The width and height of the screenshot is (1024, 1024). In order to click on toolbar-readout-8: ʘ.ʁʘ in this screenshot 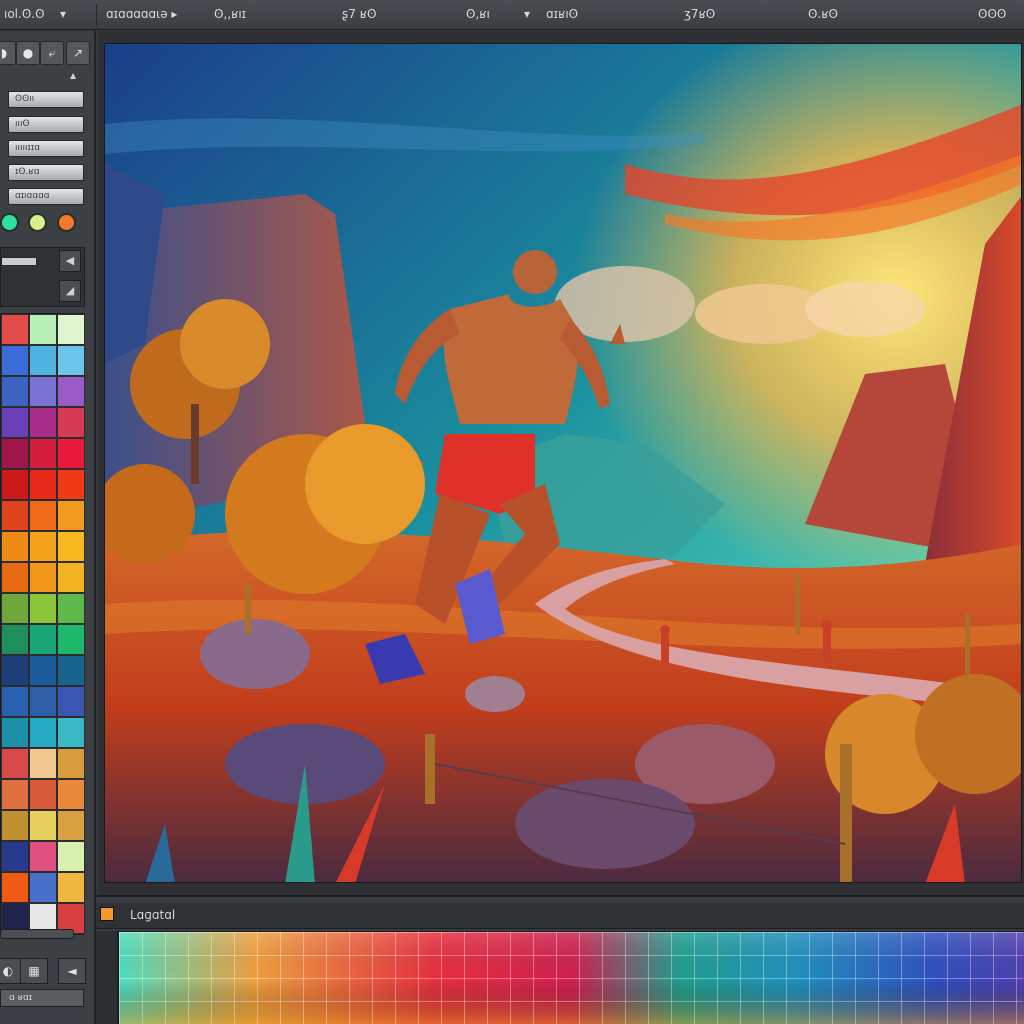, I will do `click(823, 14)`.